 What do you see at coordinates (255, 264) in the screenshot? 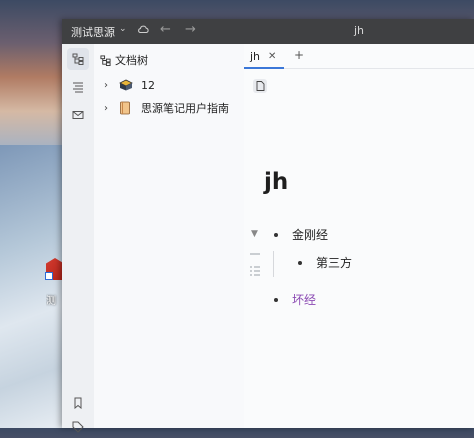
I see `block-gutter-icon` at bounding box center [255, 264].